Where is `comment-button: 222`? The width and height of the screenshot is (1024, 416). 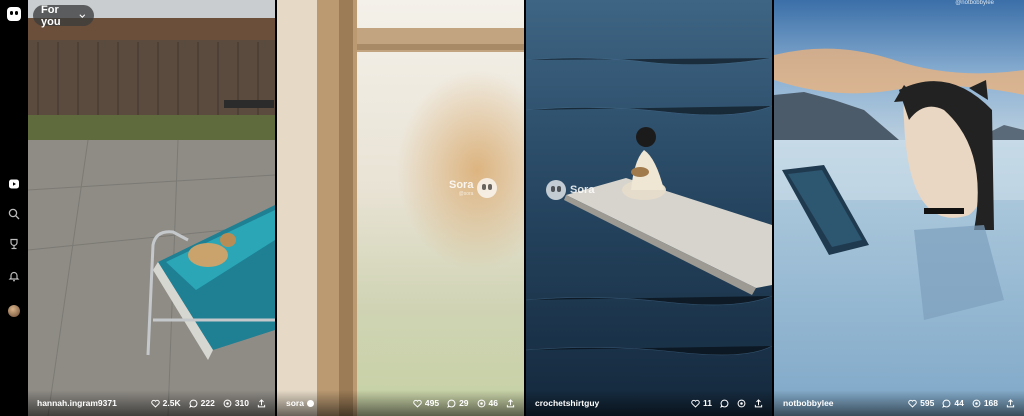
comment-button: 222 is located at coordinates (201, 403).